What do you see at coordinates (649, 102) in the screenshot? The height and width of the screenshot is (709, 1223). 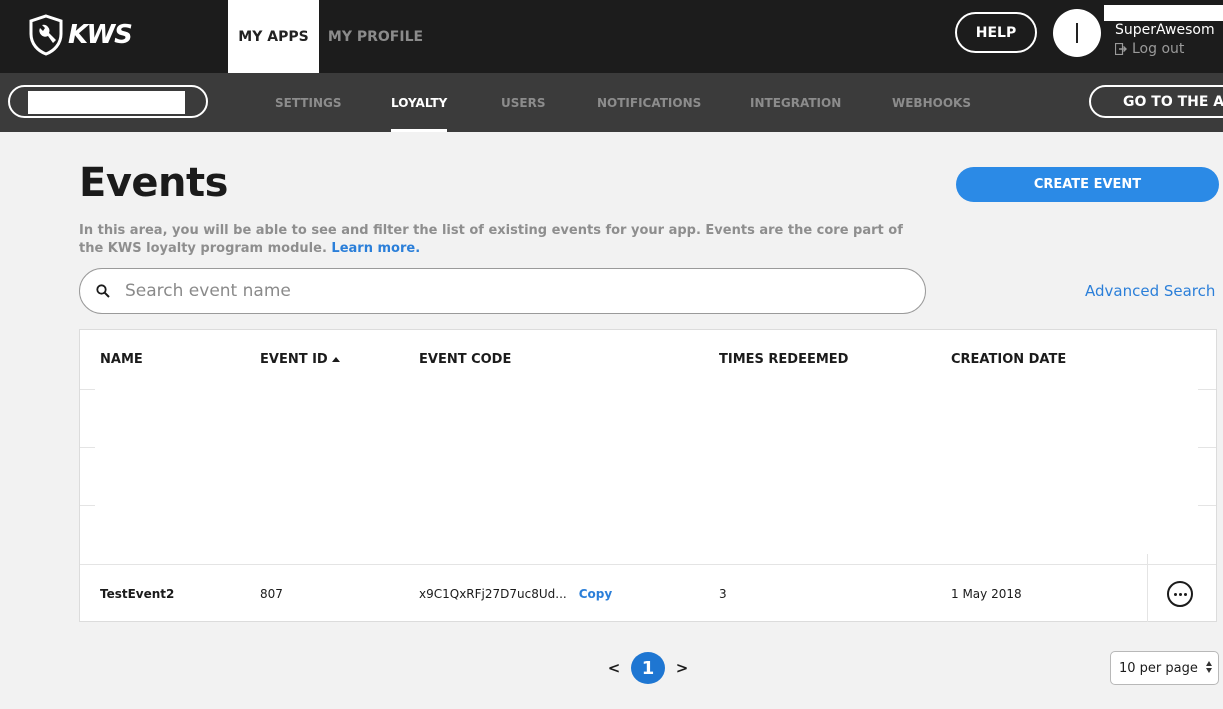 I see `tab-notifications: NOTIFICATIONS` at bounding box center [649, 102].